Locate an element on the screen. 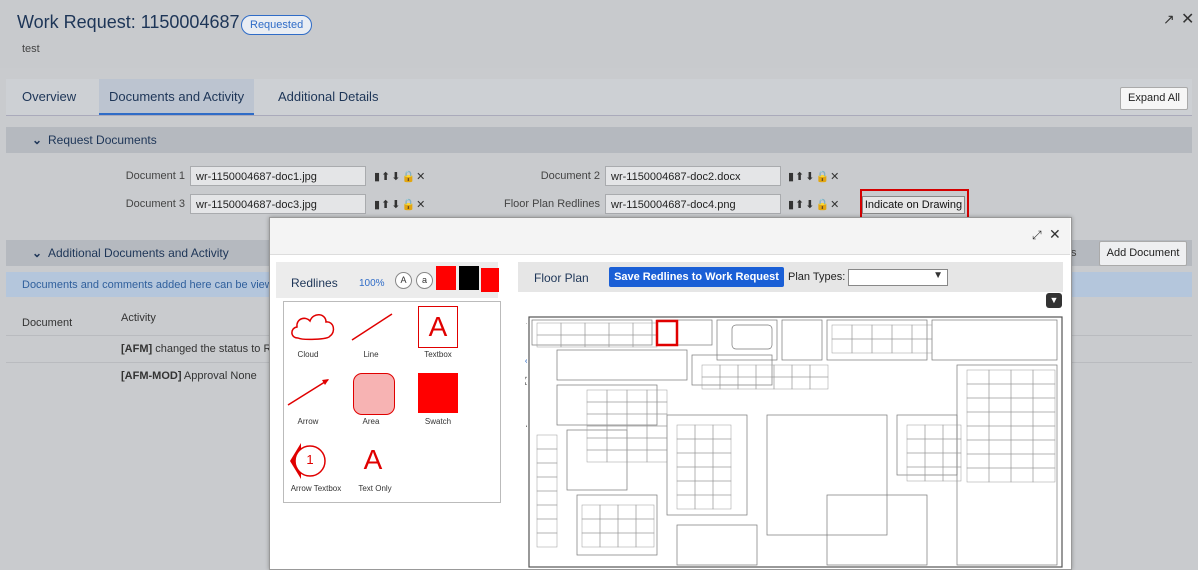 This screenshot has width=1198, height=570. arrow-icon is located at coordinates (309, 392).